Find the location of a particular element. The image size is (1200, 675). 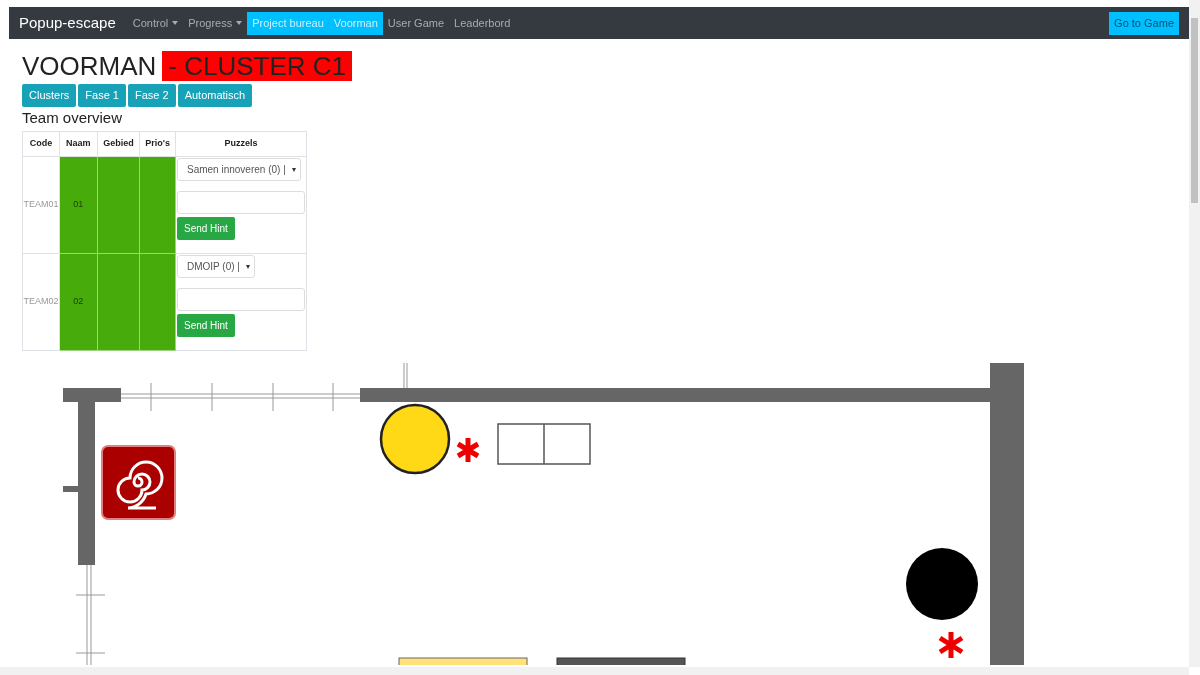

column-header: Code is located at coordinates (41, 144).